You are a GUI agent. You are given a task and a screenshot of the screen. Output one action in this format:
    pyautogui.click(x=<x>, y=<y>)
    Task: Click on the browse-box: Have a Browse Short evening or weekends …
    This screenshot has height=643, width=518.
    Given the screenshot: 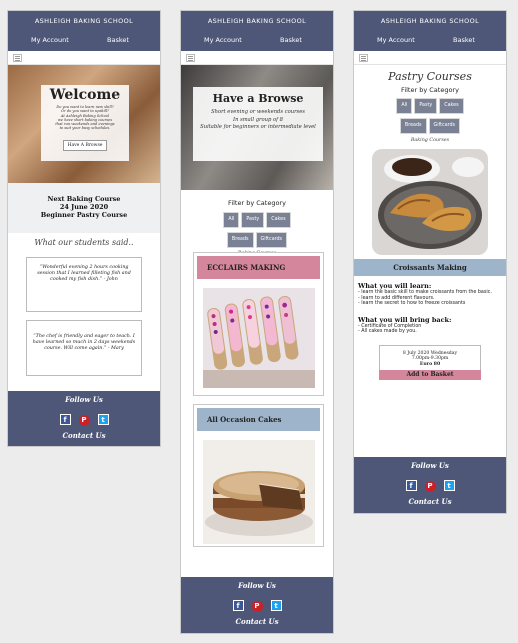 What is the action you would take?
    pyautogui.click(x=258, y=124)
    